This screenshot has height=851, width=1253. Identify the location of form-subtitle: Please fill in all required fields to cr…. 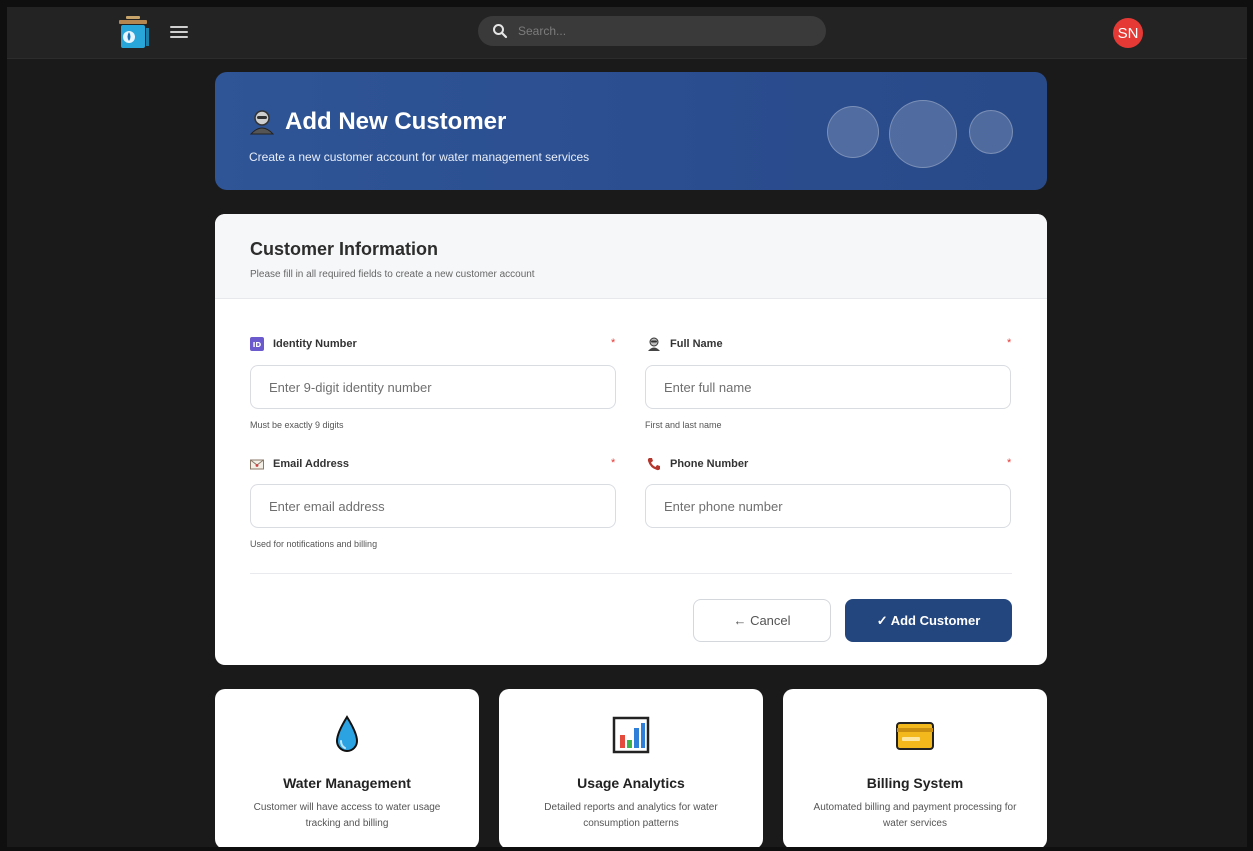
(392, 274).